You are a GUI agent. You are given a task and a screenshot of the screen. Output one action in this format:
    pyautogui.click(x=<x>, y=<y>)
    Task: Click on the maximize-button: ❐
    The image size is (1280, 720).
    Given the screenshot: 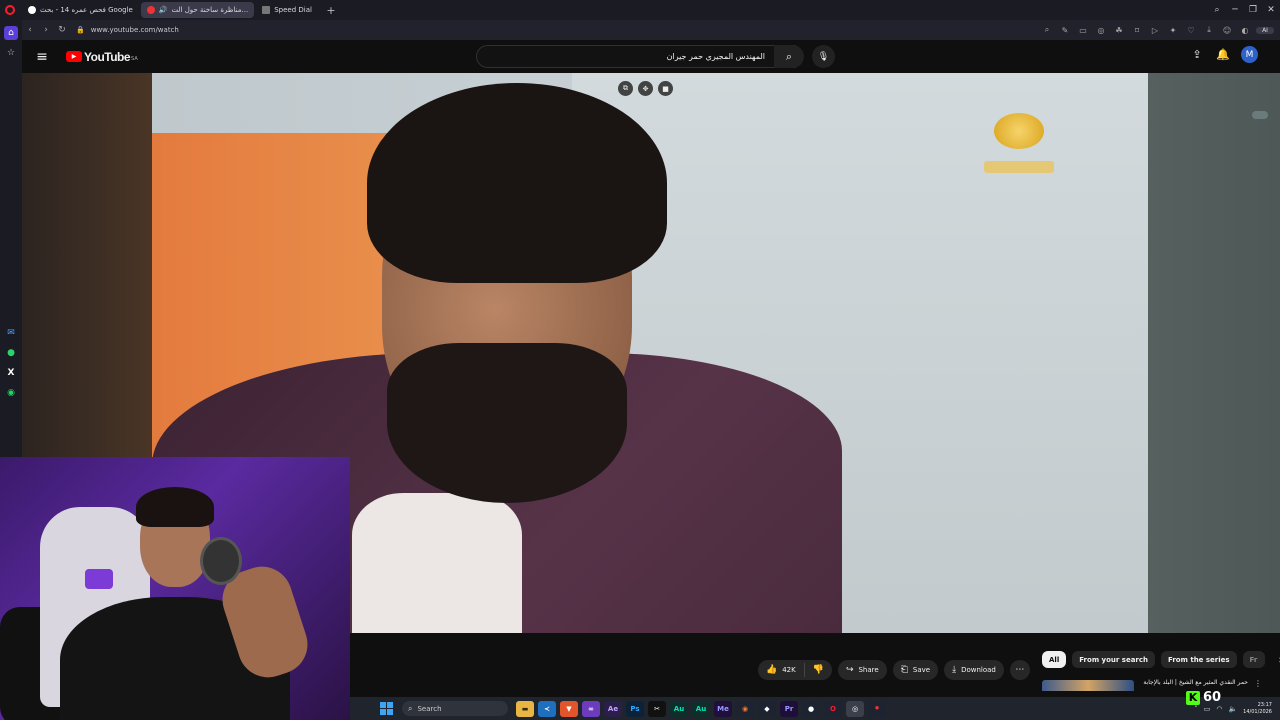 What is the action you would take?
    pyautogui.click(x=1253, y=10)
    